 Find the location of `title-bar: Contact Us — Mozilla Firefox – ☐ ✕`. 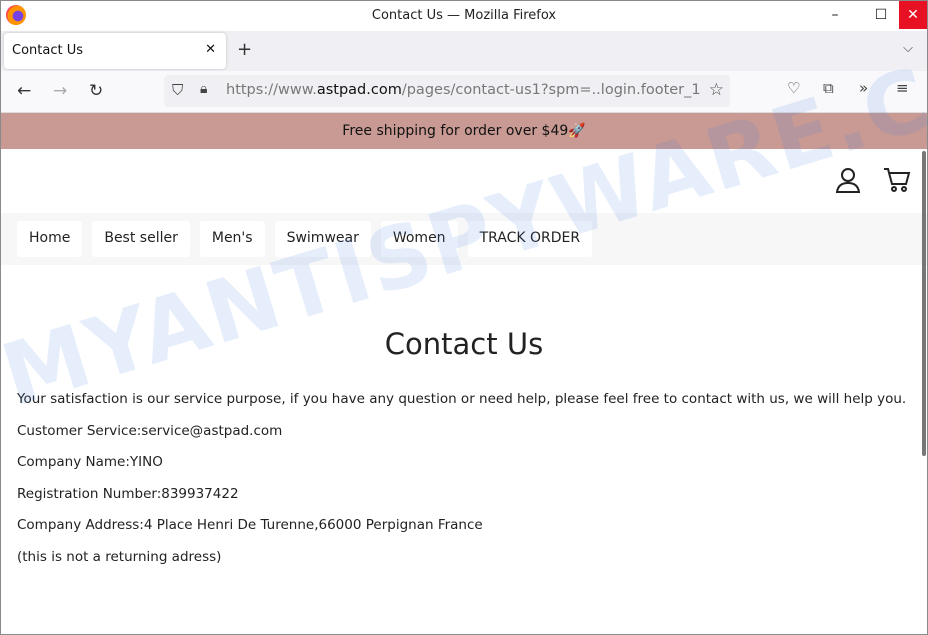

title-bar: Contact Us — Mozilla Firefox – ☐ ✕ is located at coordinates (464, 16).